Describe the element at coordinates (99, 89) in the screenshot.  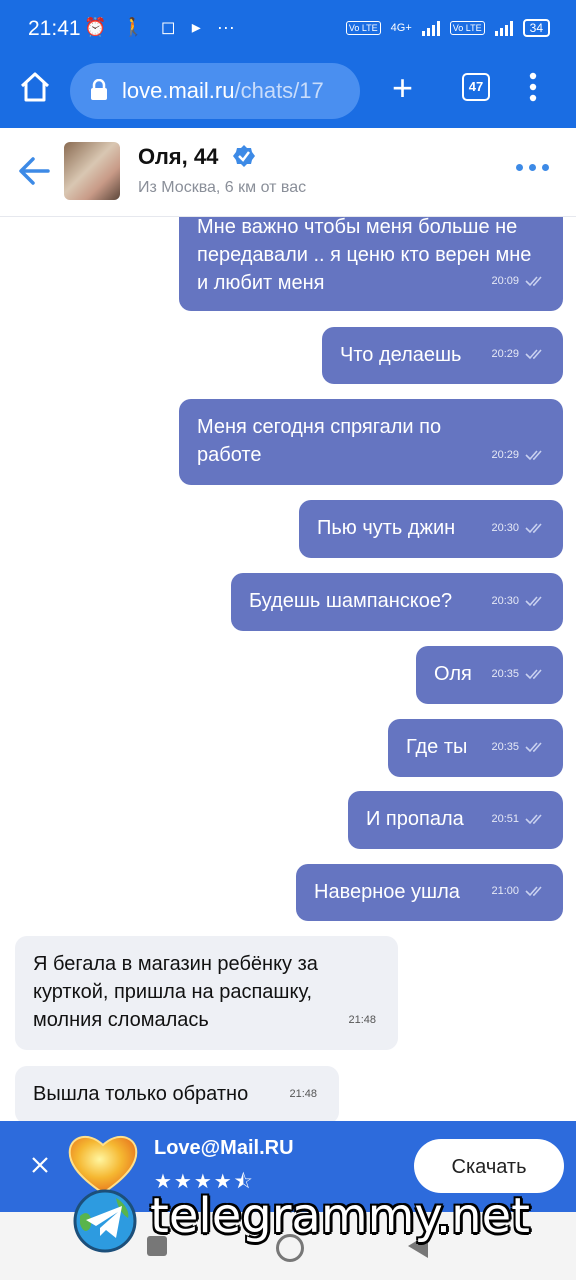
I see `lock-icon` at that location.